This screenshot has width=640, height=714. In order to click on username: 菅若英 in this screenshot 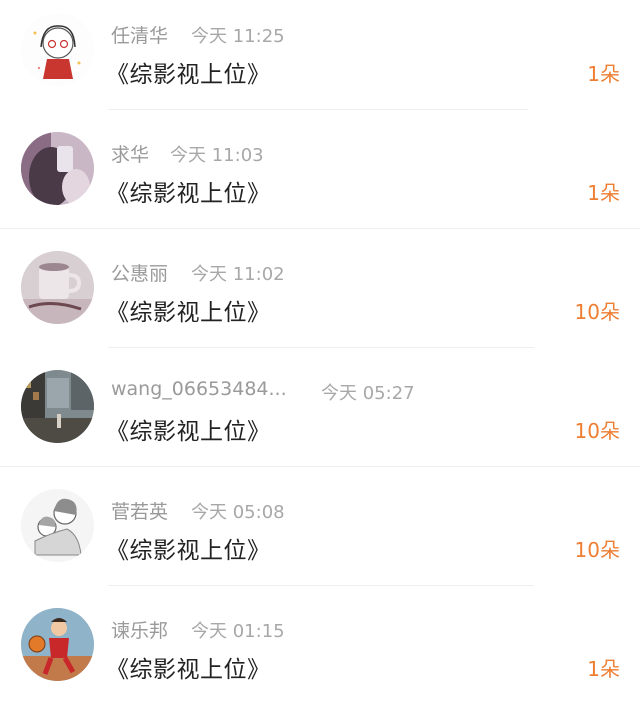, I will do `click(139, 510)`.